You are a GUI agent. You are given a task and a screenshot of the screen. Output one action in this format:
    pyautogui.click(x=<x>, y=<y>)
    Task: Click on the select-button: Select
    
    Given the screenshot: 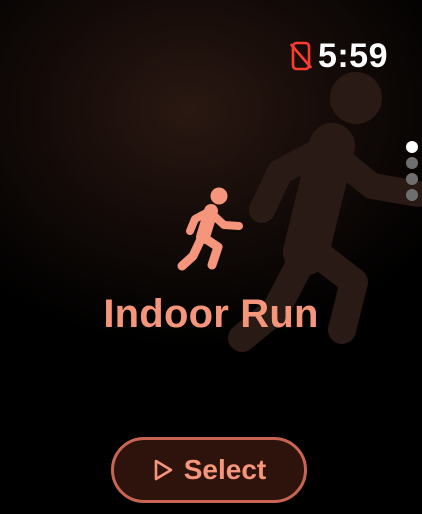 What is the action you would take?
    pyautogui.click(x=209, y=470)
    